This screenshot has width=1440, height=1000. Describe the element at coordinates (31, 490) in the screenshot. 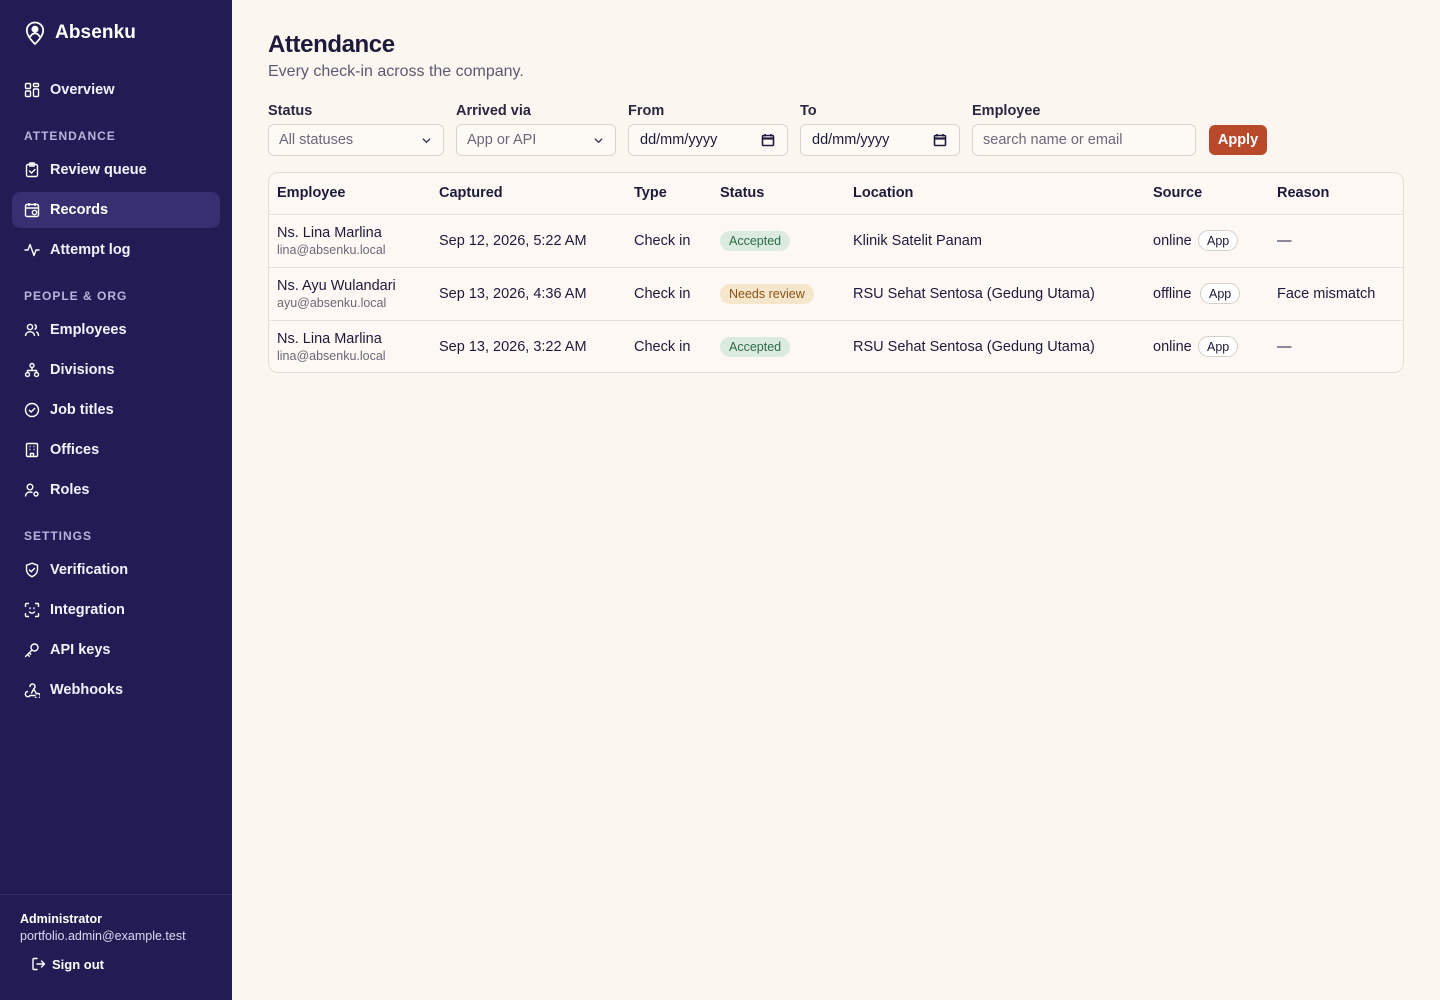

I see `user-cog-icon` at that location.